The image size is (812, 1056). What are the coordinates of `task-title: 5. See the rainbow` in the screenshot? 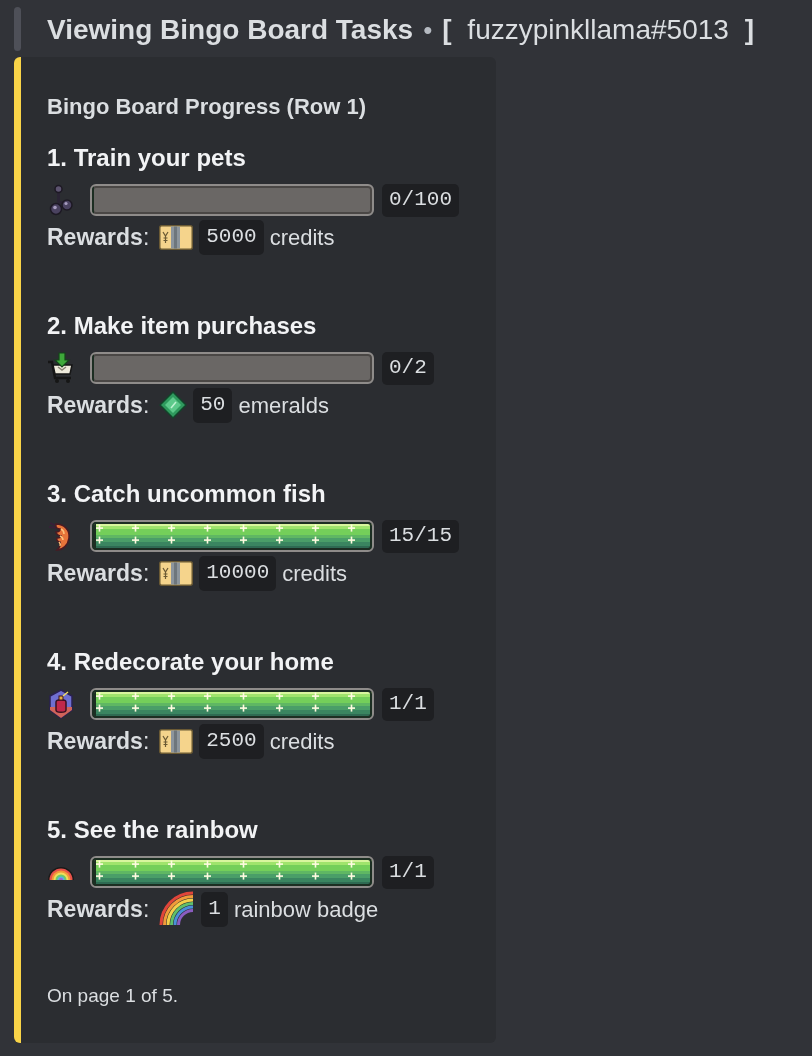 It's located at (153, 830).